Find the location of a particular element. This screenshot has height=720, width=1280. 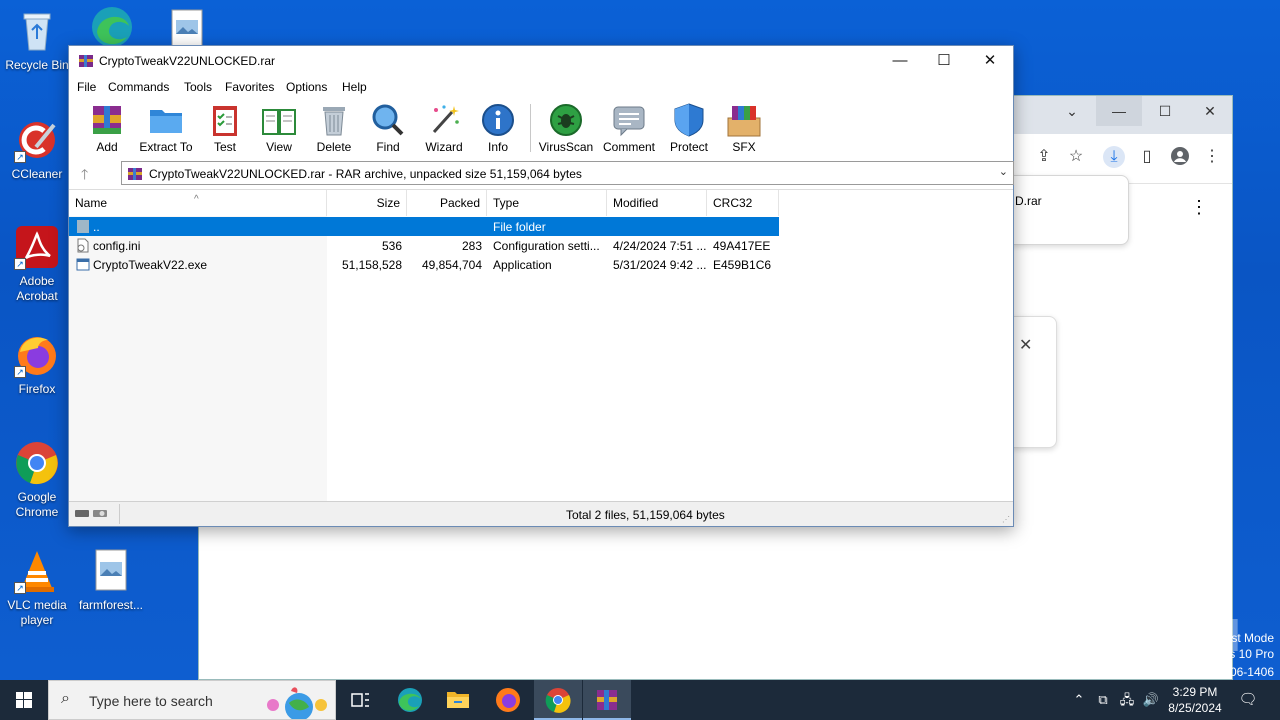

close-icon: ✕ is located at coordinates (1025, 345).